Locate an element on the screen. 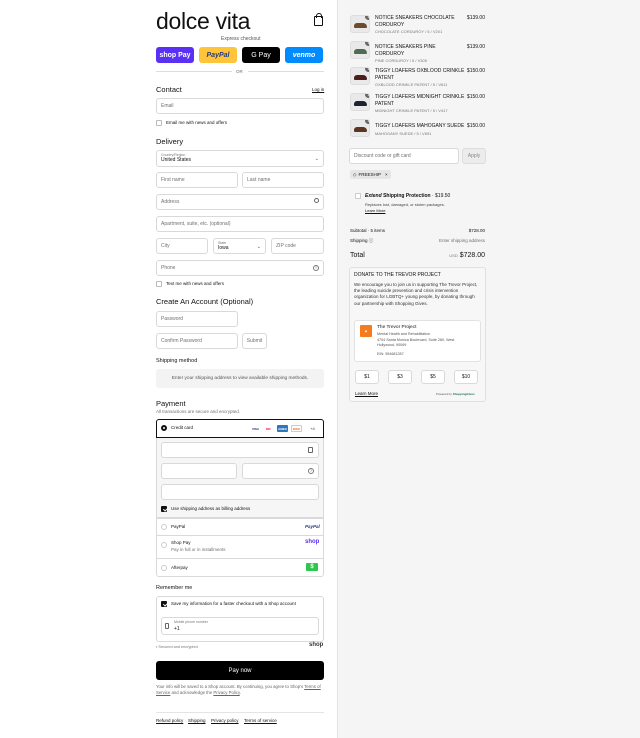 The height and width of the screenshot is (738, 640). donate-amount-button: $1 is located at coordinates (367, 377).